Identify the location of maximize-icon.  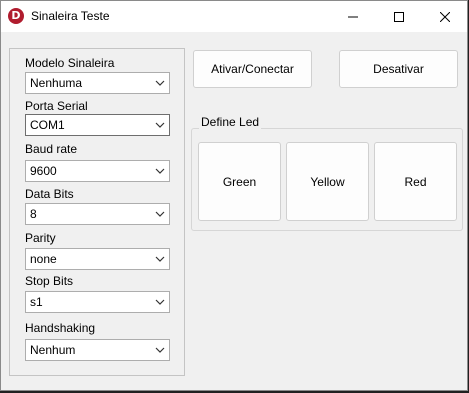
(399, 16).